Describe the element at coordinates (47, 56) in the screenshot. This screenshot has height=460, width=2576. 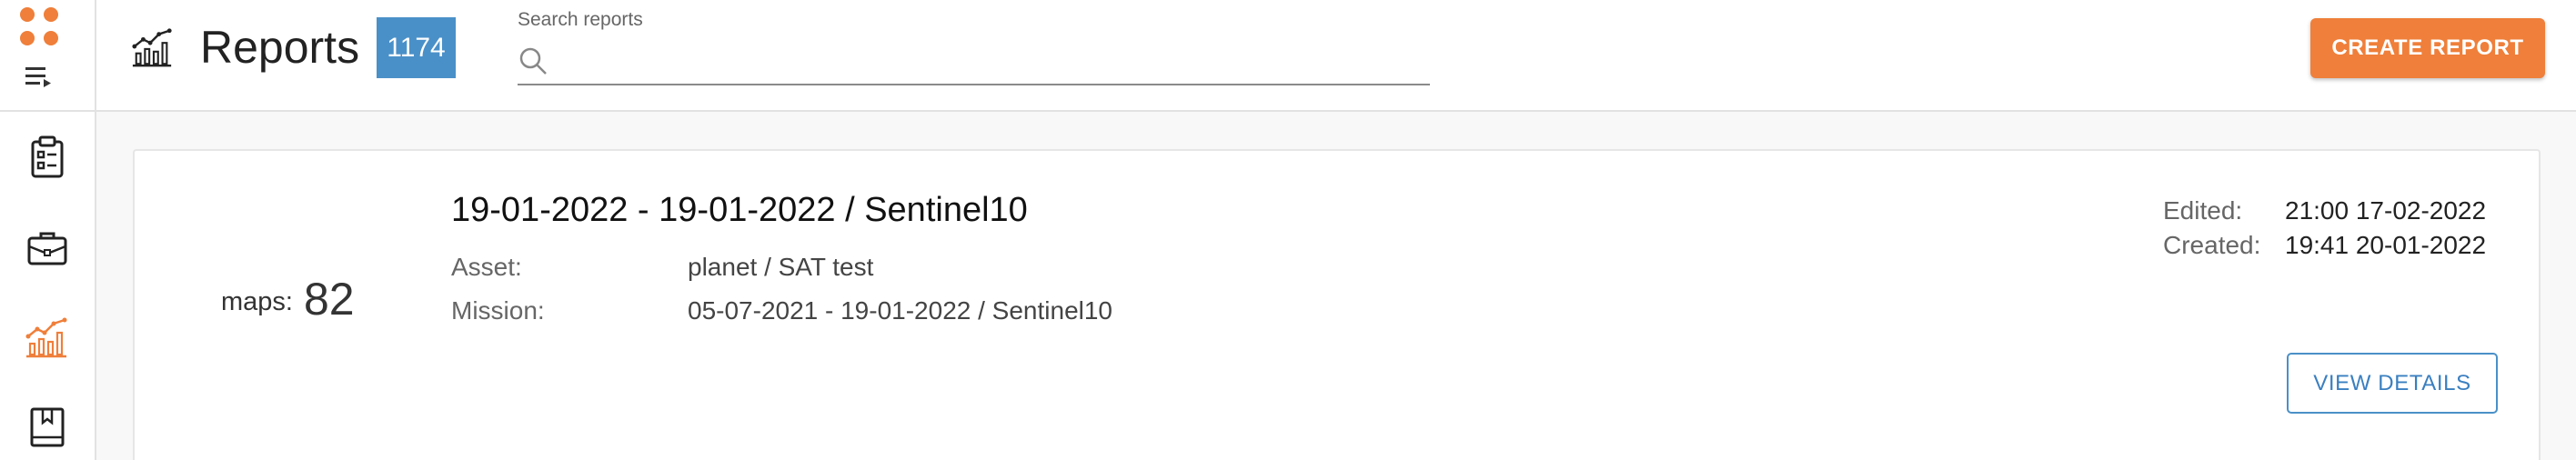
I see `sidebar-header` at that location.